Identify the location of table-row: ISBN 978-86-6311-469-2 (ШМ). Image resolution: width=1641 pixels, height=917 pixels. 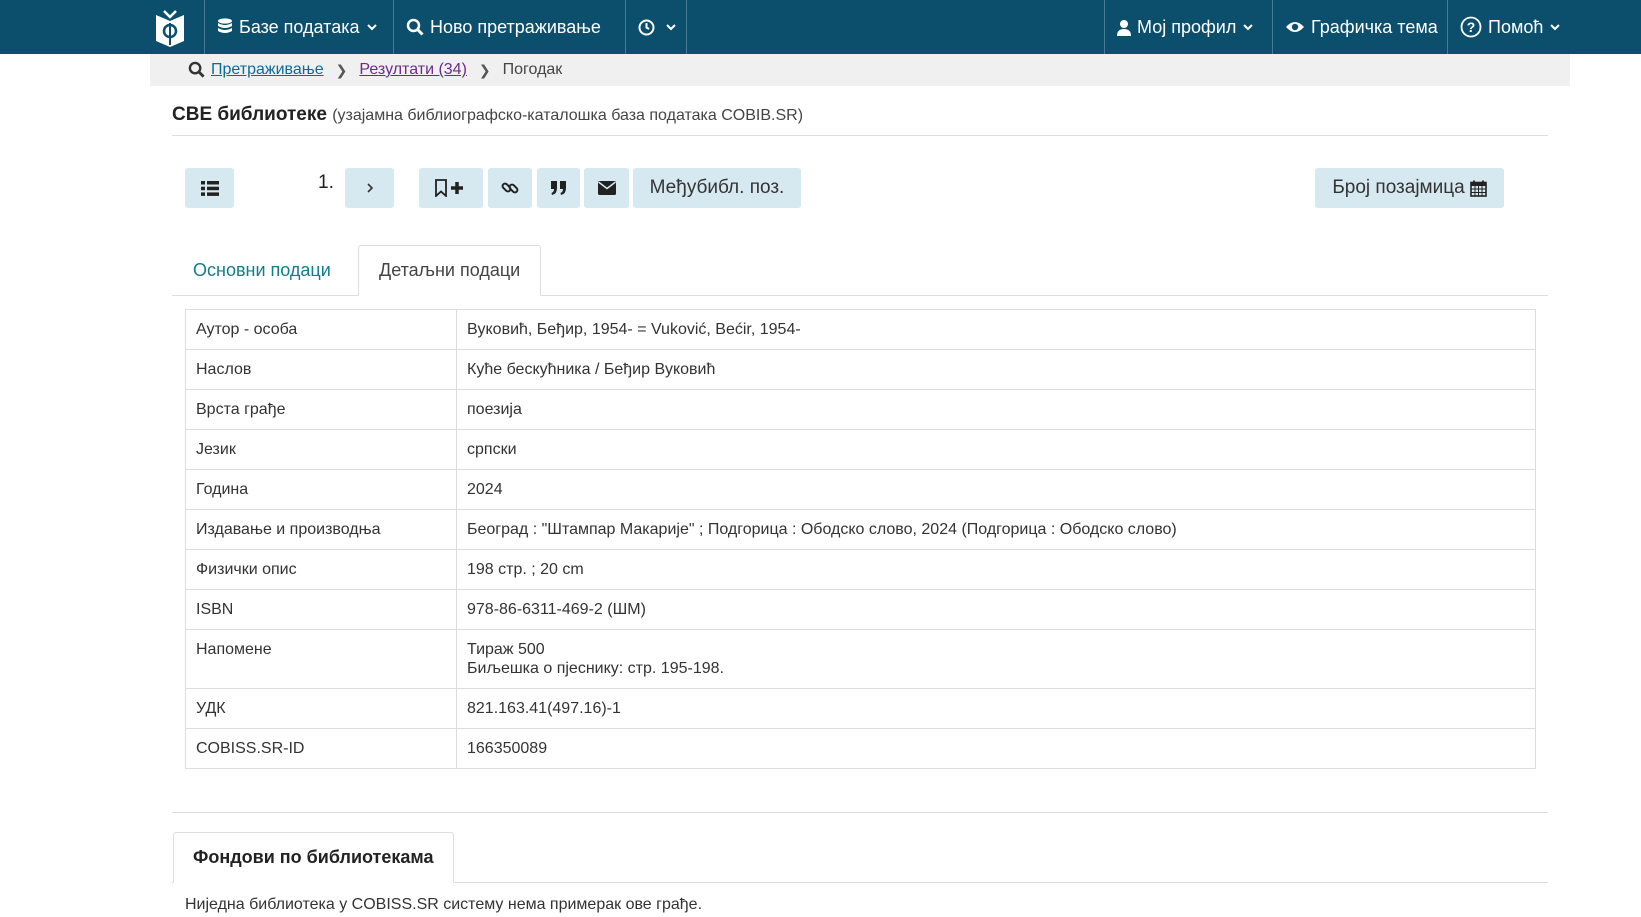
(860, 609).